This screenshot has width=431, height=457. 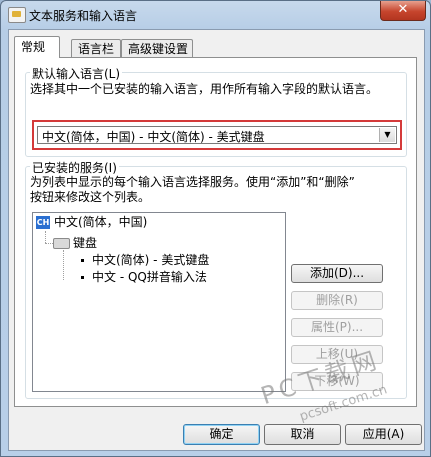 I want to click on keyboard-app-icon, so click(x=17, y=15).